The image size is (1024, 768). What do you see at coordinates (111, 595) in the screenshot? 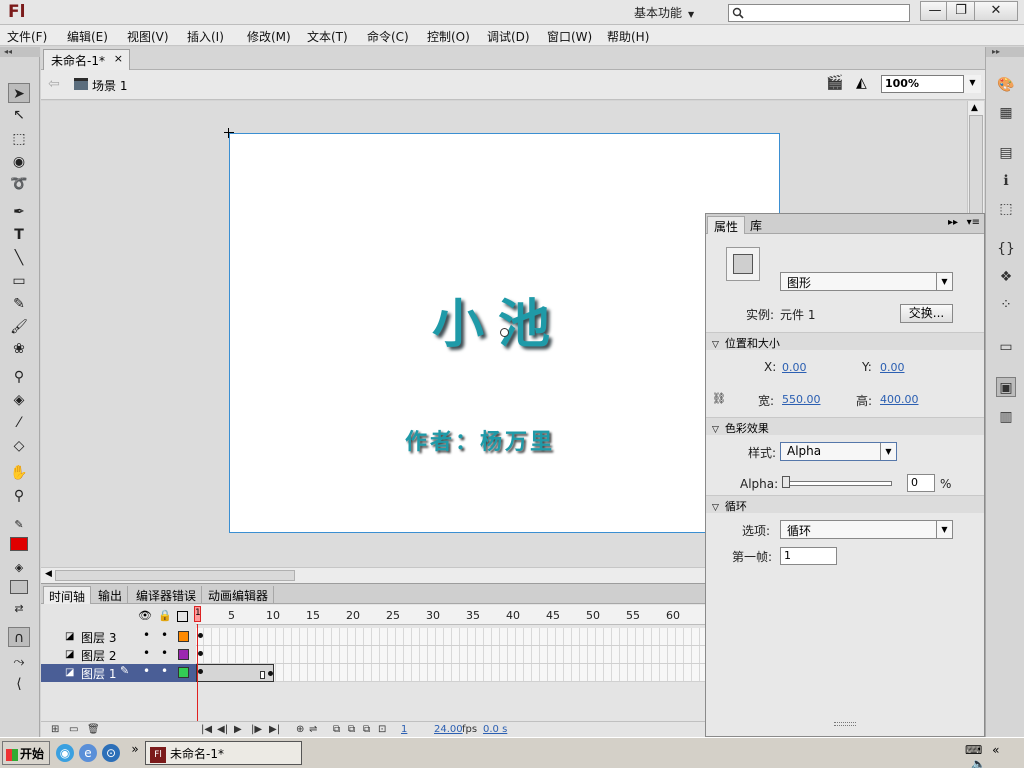
I see `tab-output: 输出` at bounding box center [111, 595].